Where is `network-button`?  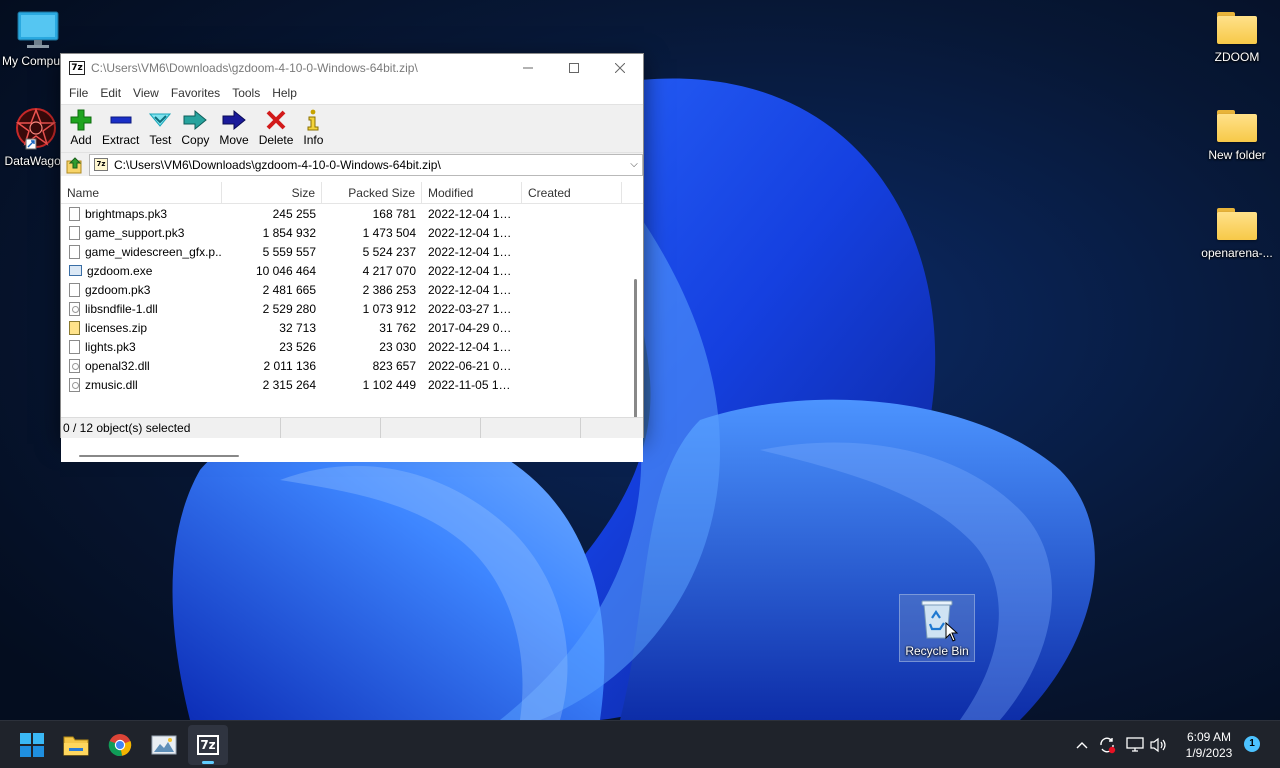 network-button is located at coordinates (1135, 744).